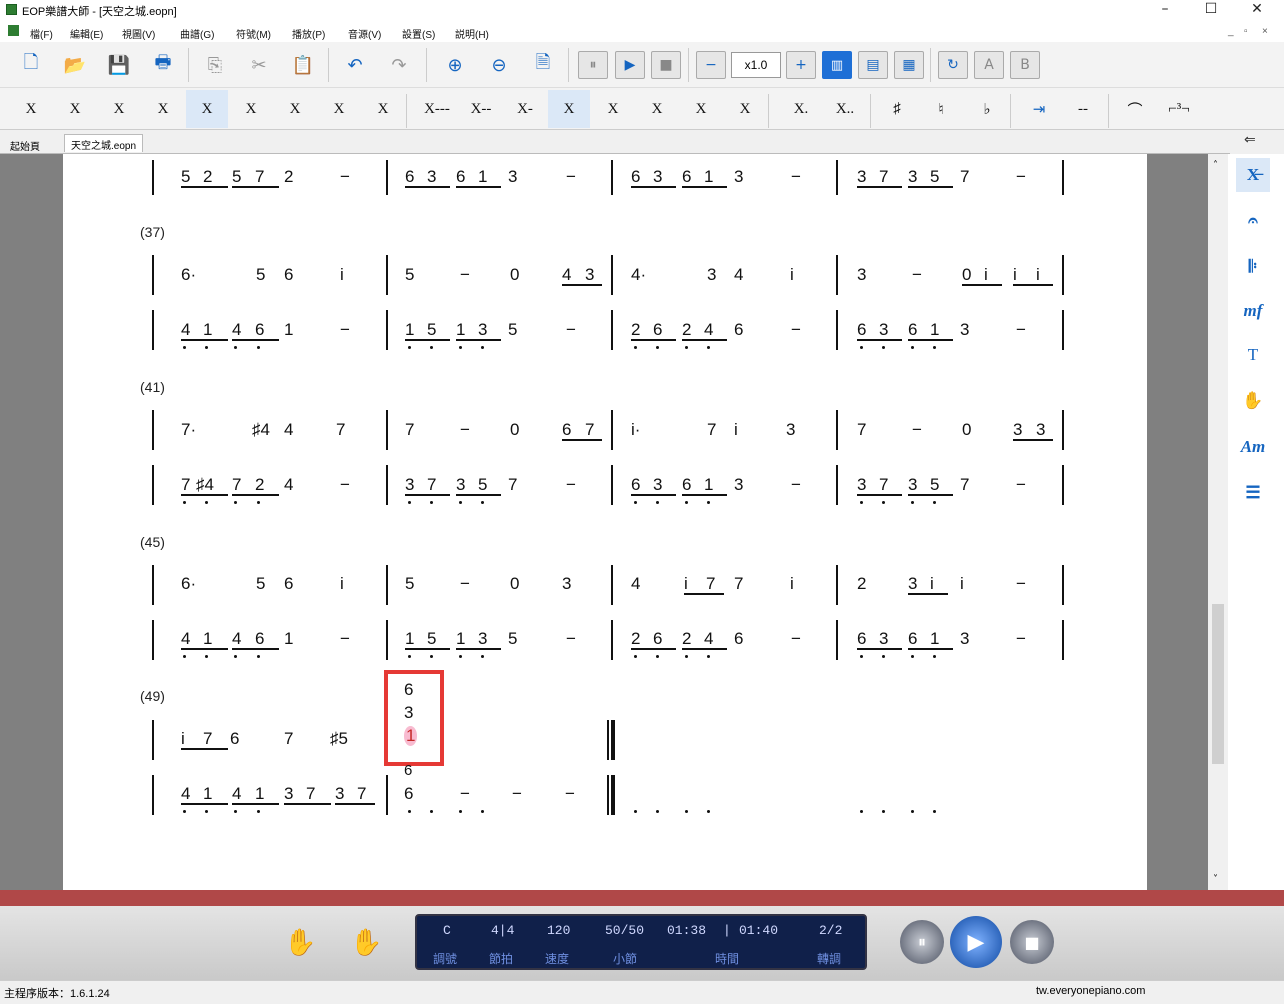  What do you see at coordinates (642, 898) in the screenshot?
I see `timeline-ruler` at bounding box center [642, 898].